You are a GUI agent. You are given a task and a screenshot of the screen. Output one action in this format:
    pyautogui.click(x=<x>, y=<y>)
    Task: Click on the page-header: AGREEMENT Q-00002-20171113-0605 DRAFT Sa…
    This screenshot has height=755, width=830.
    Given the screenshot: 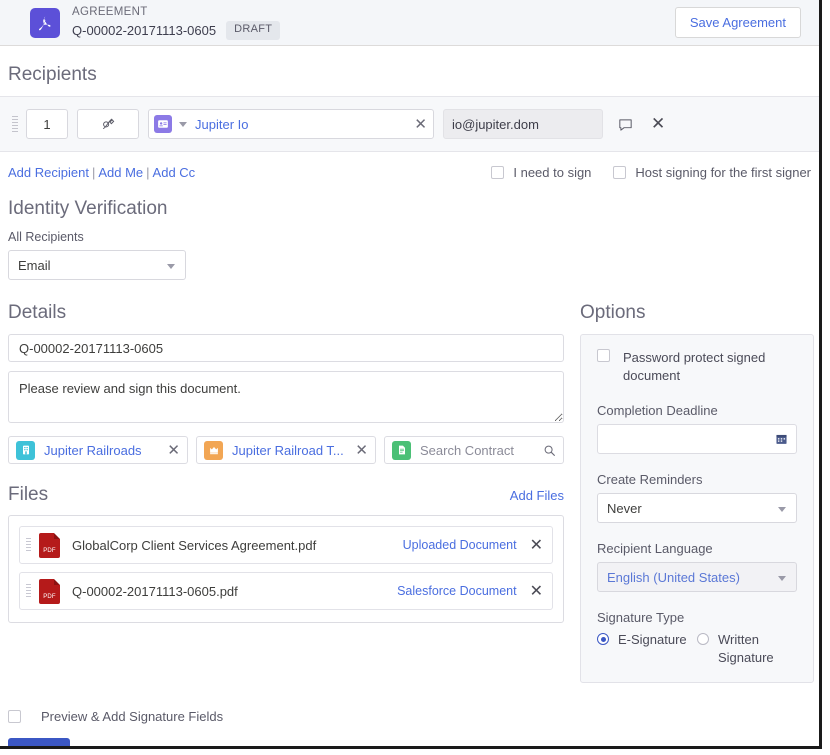 What is the action you would take?
    pyautogui.click(x=409, y=23)
    